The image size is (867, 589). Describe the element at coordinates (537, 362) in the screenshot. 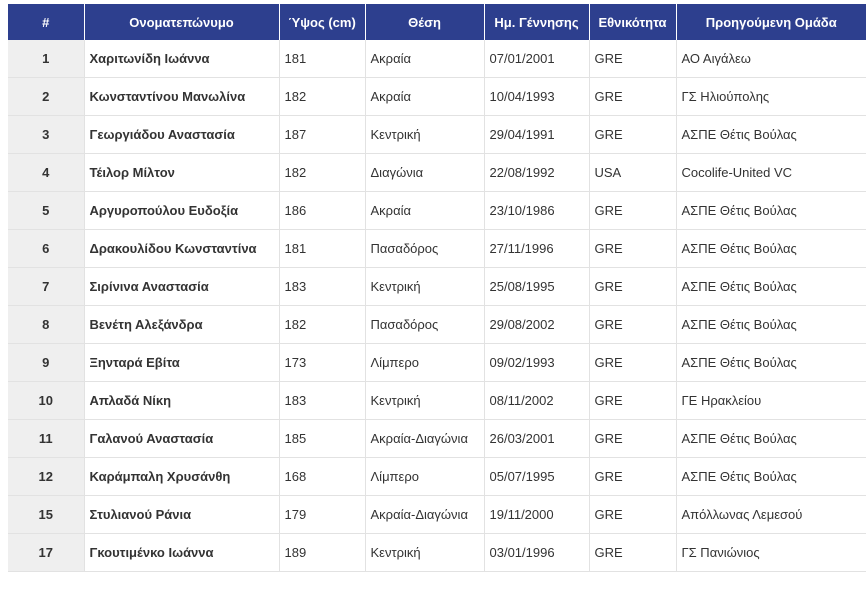

I see `player-birth-date: 09/02/1993` at that location.